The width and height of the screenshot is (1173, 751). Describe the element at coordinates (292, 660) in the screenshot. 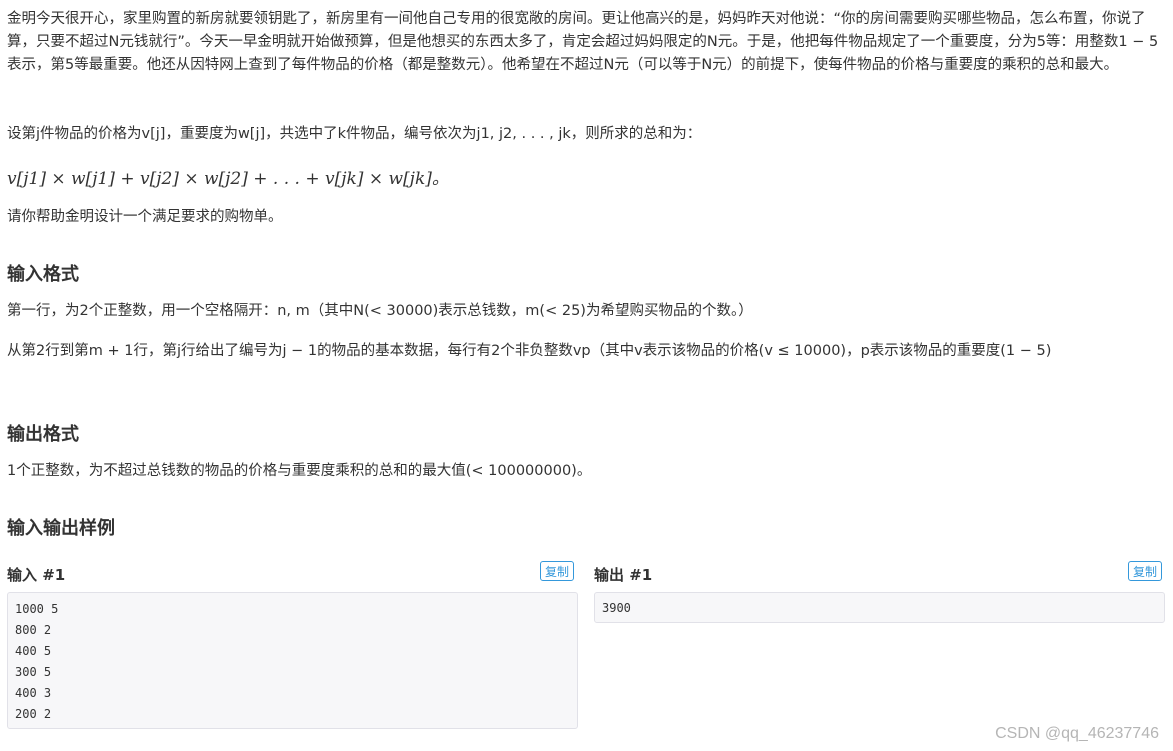

I see `sample-input-box: 1000 5 800 2 400 5 300 5 400 3 200 2` at that location.